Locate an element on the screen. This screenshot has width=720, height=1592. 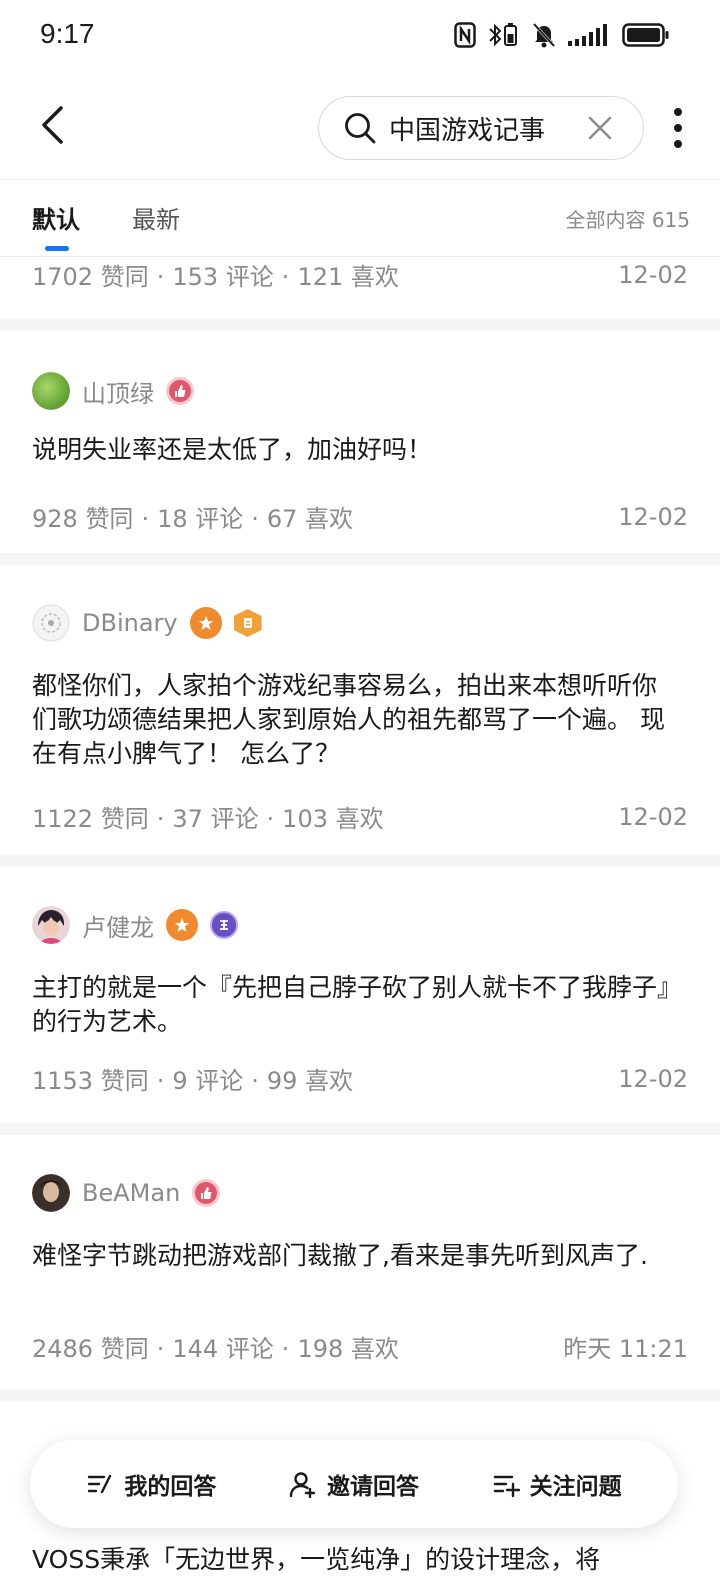
answer-meta: 2486 赞同 · 144 评论 · 198 喜欢 昨天 11:21 is located at coordinates (360, 1346).